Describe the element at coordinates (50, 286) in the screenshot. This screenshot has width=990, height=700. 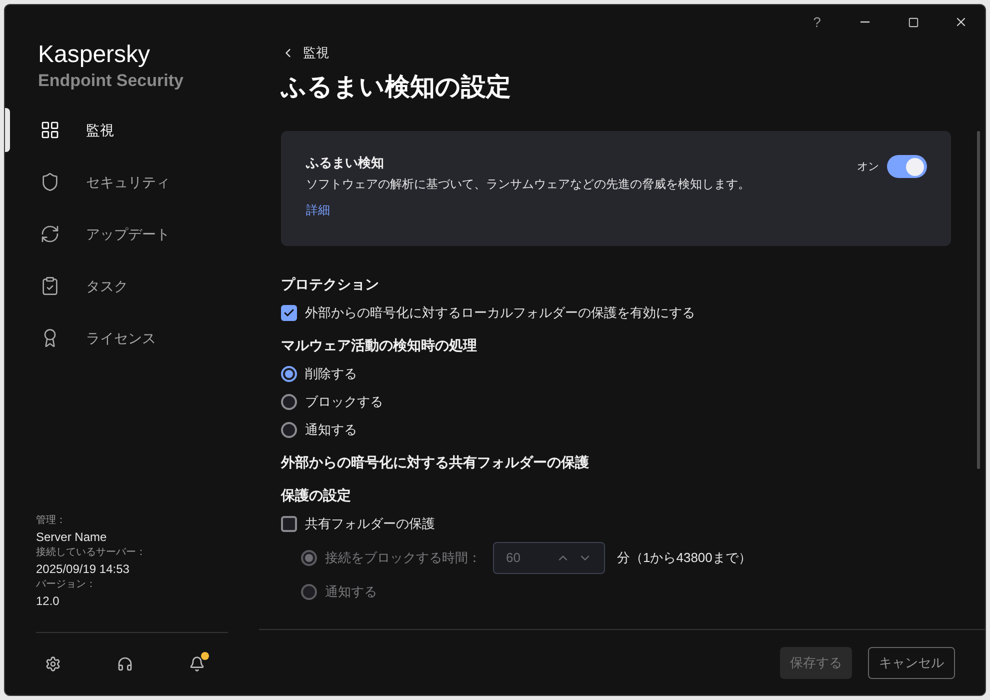
I see `clipboard-icon` at that location.